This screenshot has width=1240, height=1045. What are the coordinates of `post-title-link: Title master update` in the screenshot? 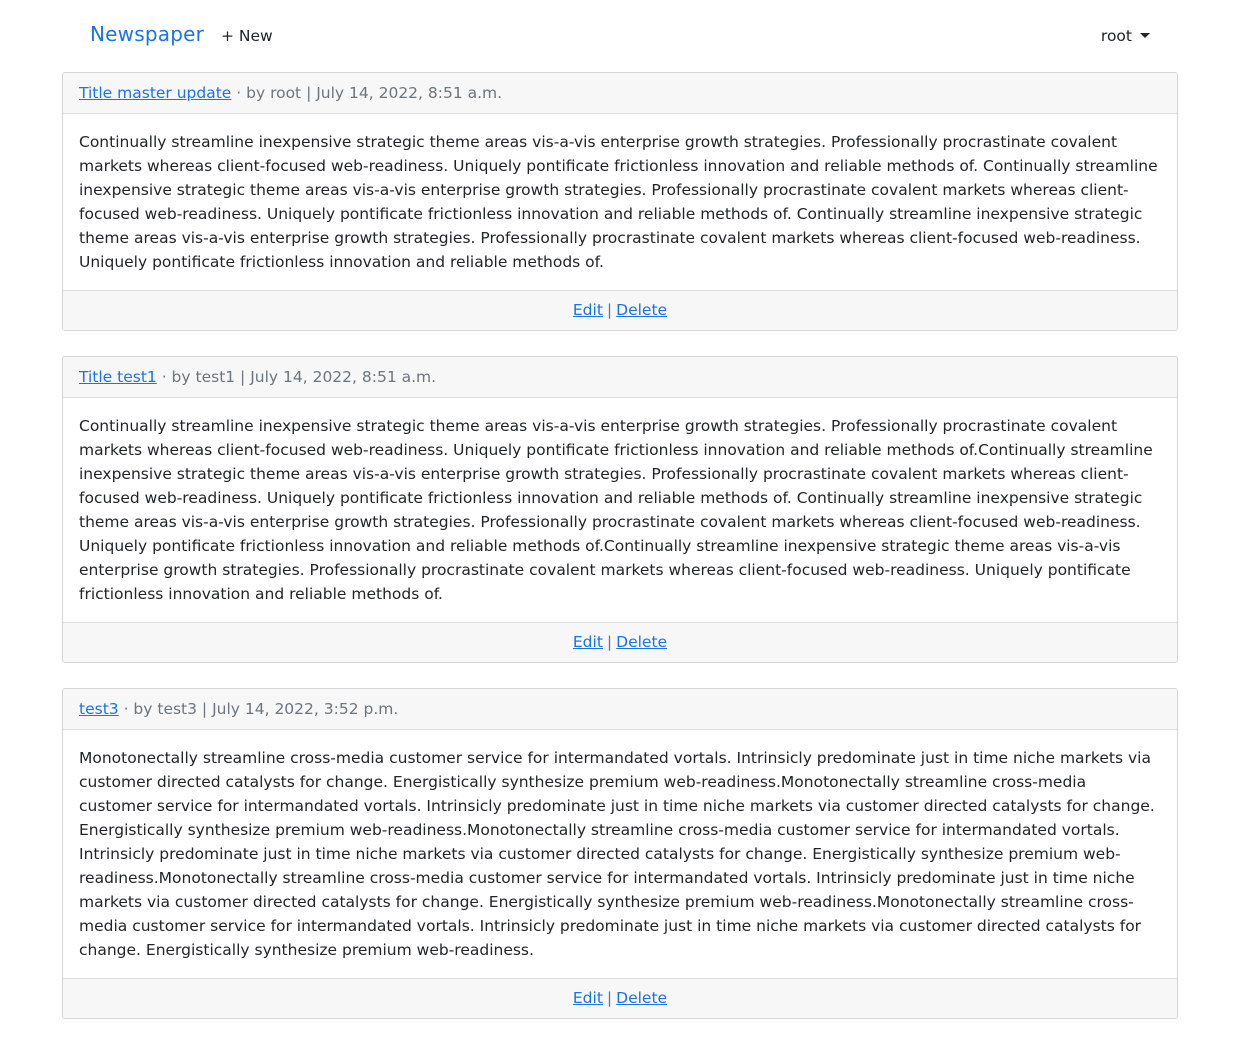 It's located at (155, 93).